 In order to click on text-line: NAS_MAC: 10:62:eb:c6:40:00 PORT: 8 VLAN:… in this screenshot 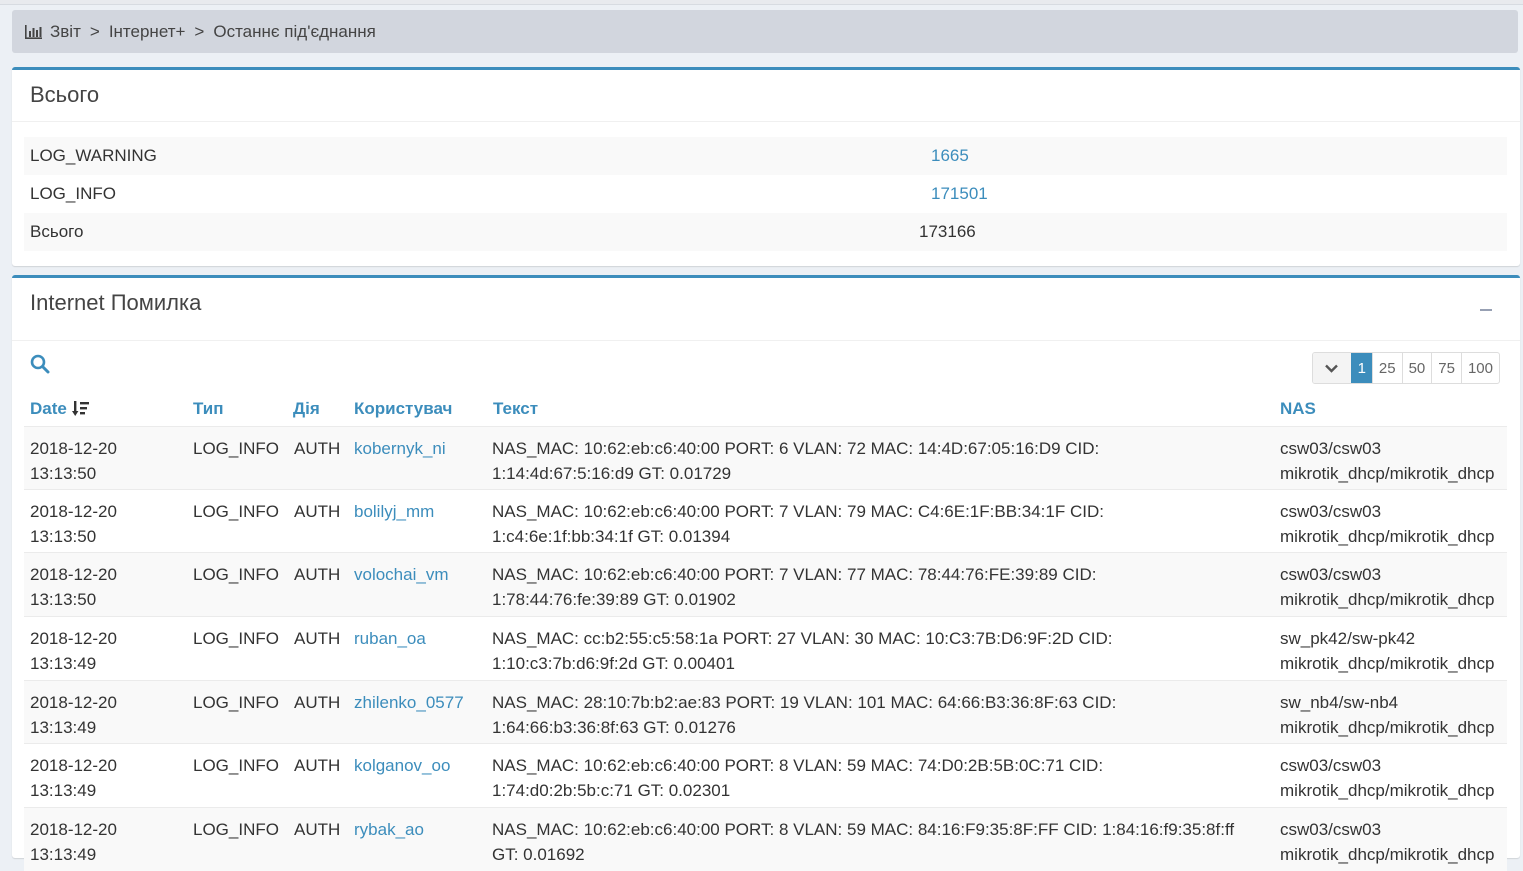, I will do `click(863, 829)`.